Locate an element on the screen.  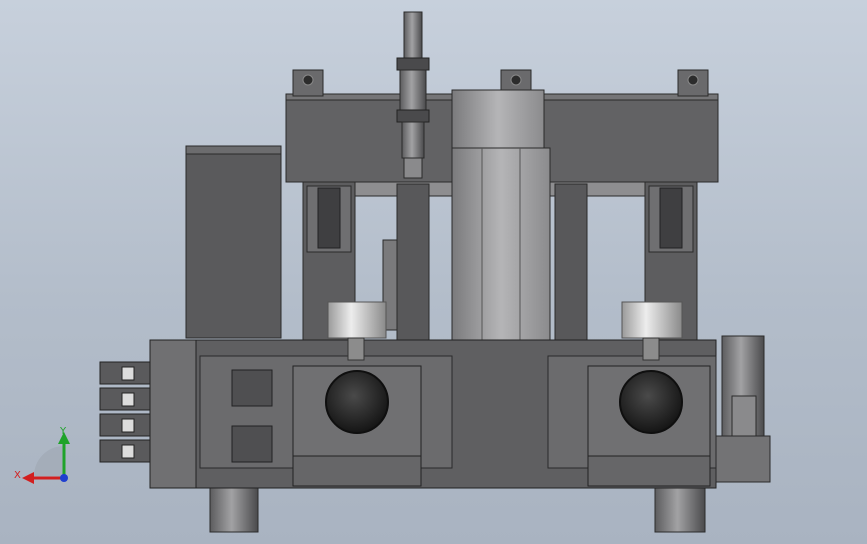
top-bracket-left is located at coordinates (308, 83).